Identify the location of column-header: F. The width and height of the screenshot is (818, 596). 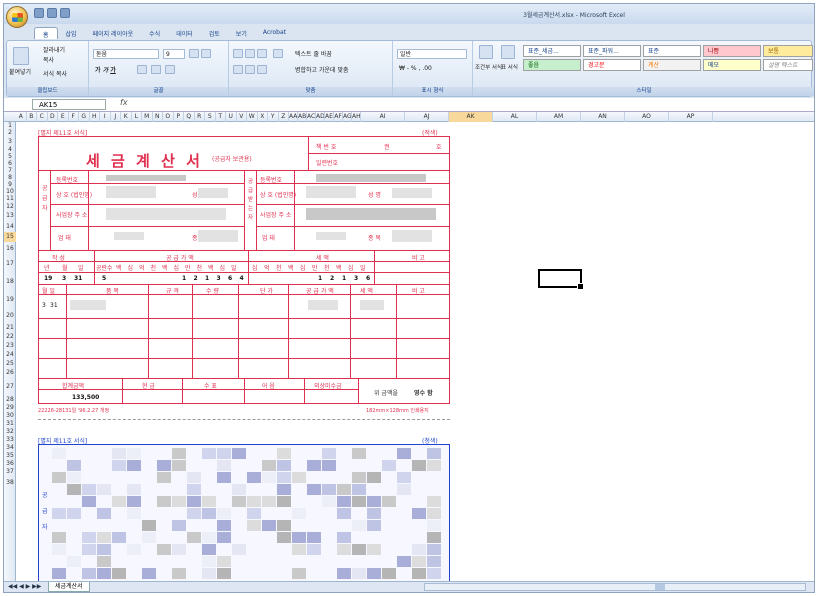
(74, 117).